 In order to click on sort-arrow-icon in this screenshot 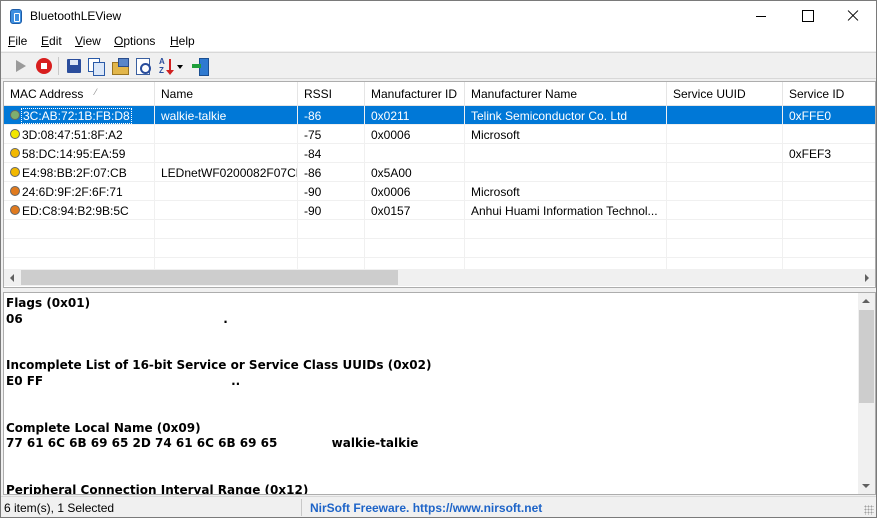, I will do `click(170, 67)`.